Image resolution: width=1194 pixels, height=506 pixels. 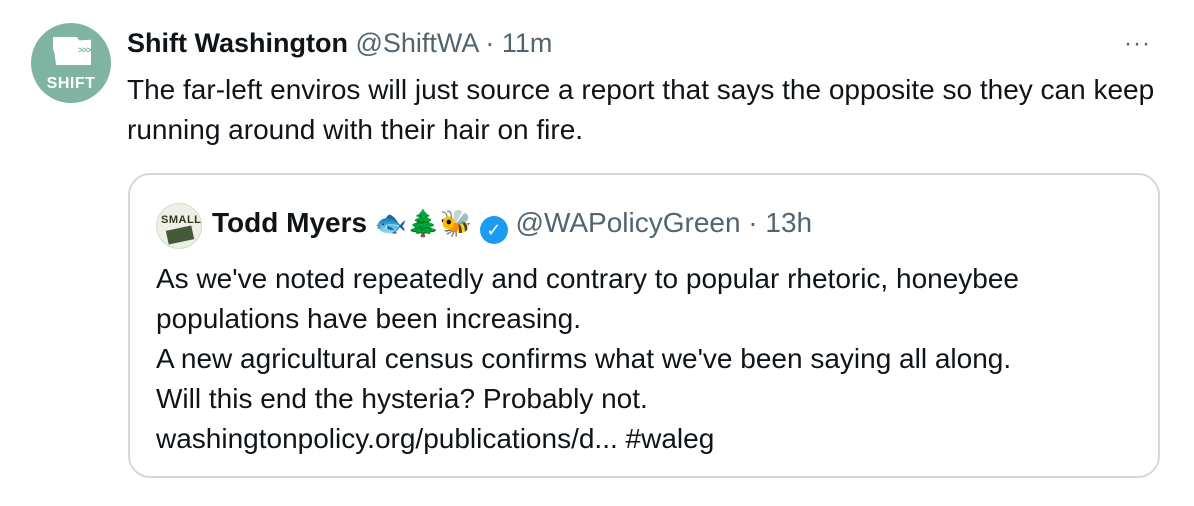 I want to click on avatar: >>>> SHIFT, so click(x=71, y=63).